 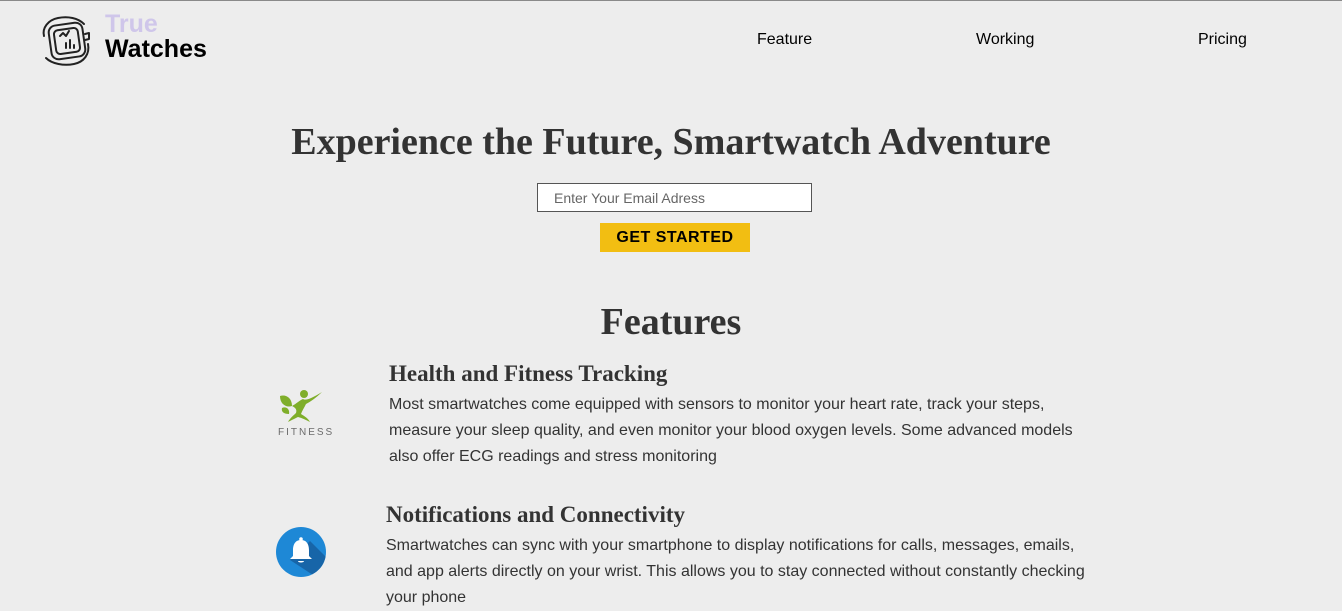 I want to click on nav-feature-link: Feature, so click(x=784, y=40).